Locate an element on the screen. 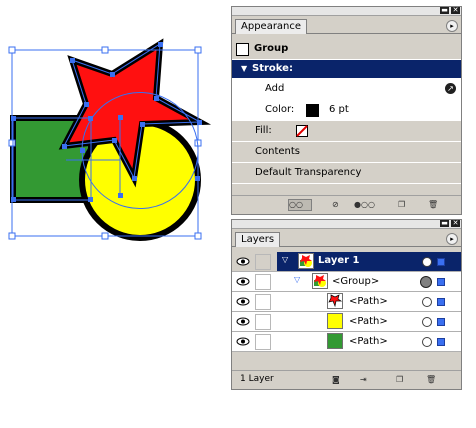  layers-empty-area is located at coordinates (346, 360).